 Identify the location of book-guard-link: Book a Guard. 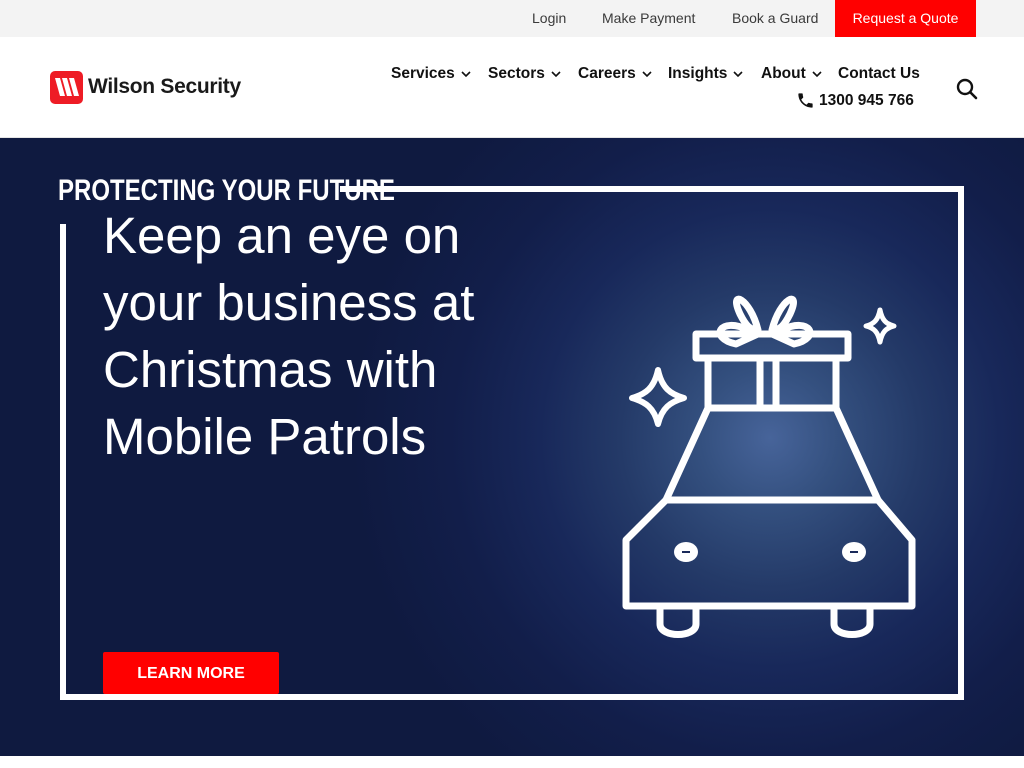
(775, 18).